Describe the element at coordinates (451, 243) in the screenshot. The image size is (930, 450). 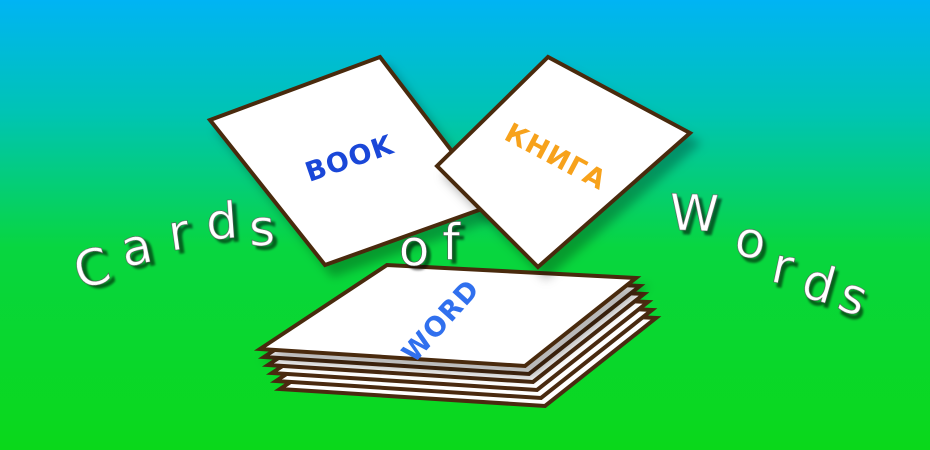
I see `title-letter: f` at that location.